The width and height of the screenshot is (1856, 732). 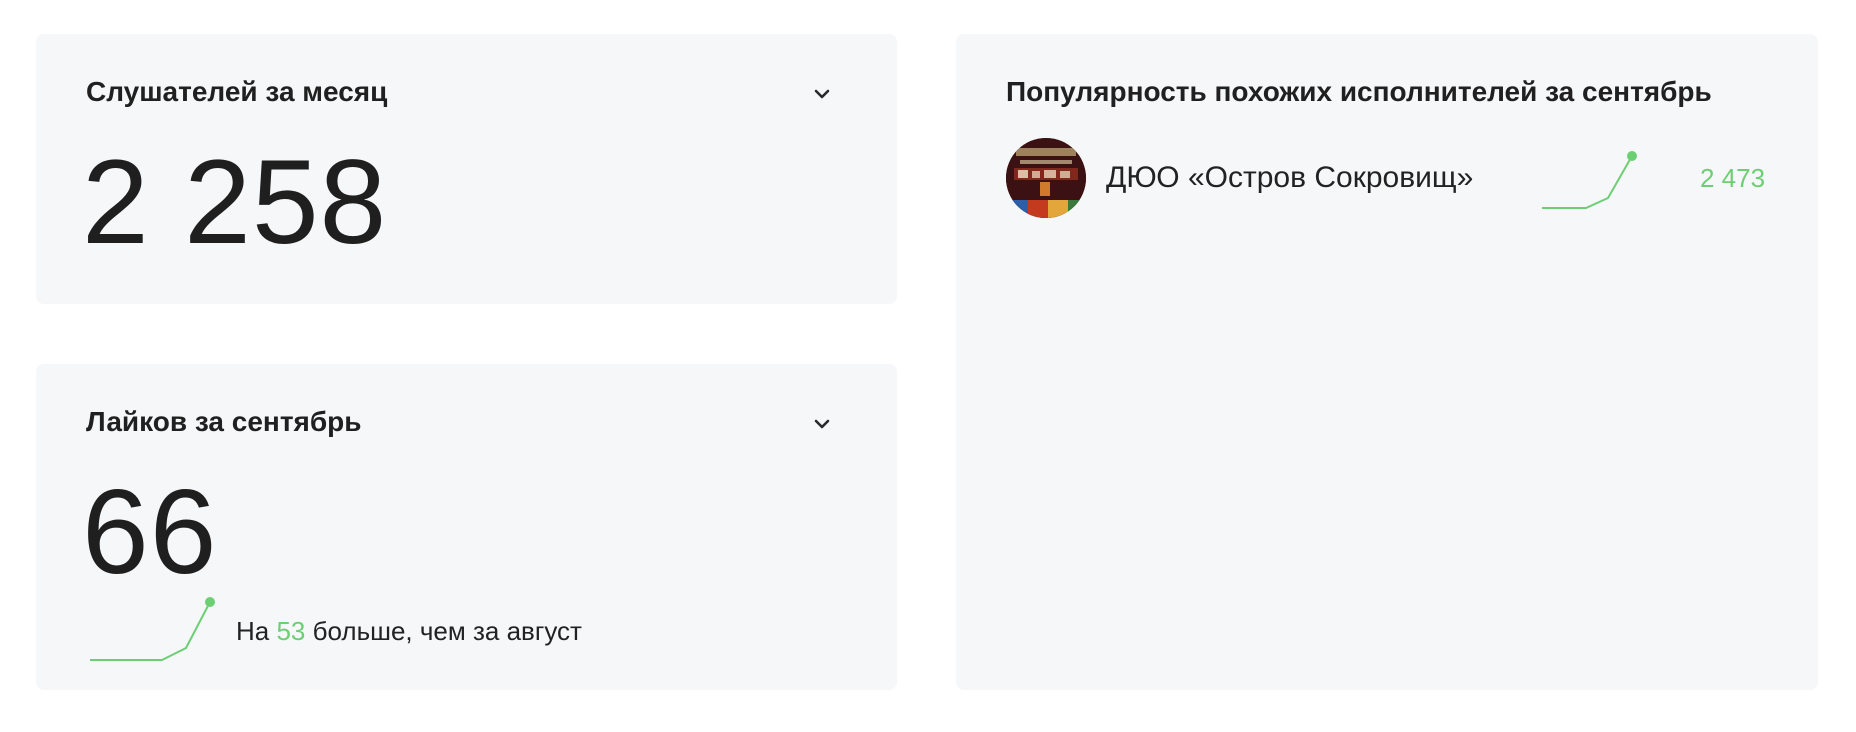 I want to click on comparison-suffix: больше, чем за август, so click(x=443, y=631).